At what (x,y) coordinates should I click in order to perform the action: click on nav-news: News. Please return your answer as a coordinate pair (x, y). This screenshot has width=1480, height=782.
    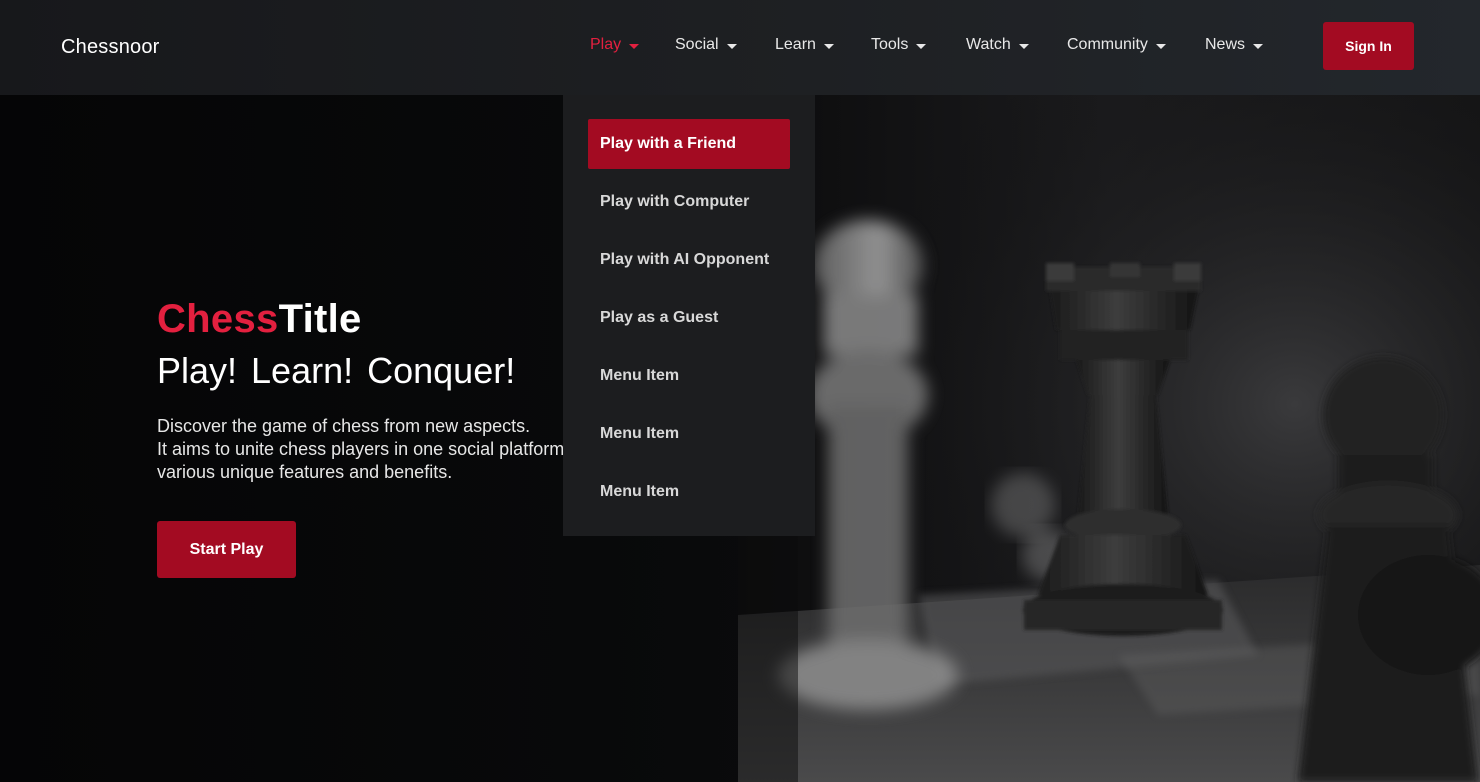
    Looking at the image, I should click on (1234, 45).